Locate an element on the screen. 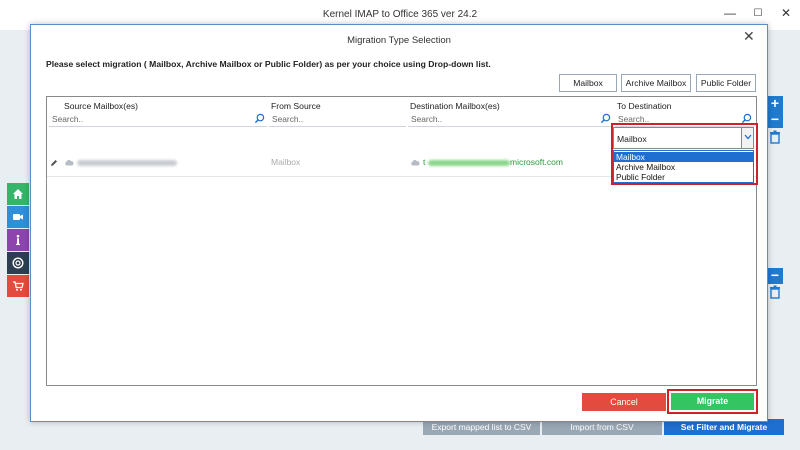 The width and height of the screenshot is (800, 450). add-top-button: + is located at coordinates (775, 104).